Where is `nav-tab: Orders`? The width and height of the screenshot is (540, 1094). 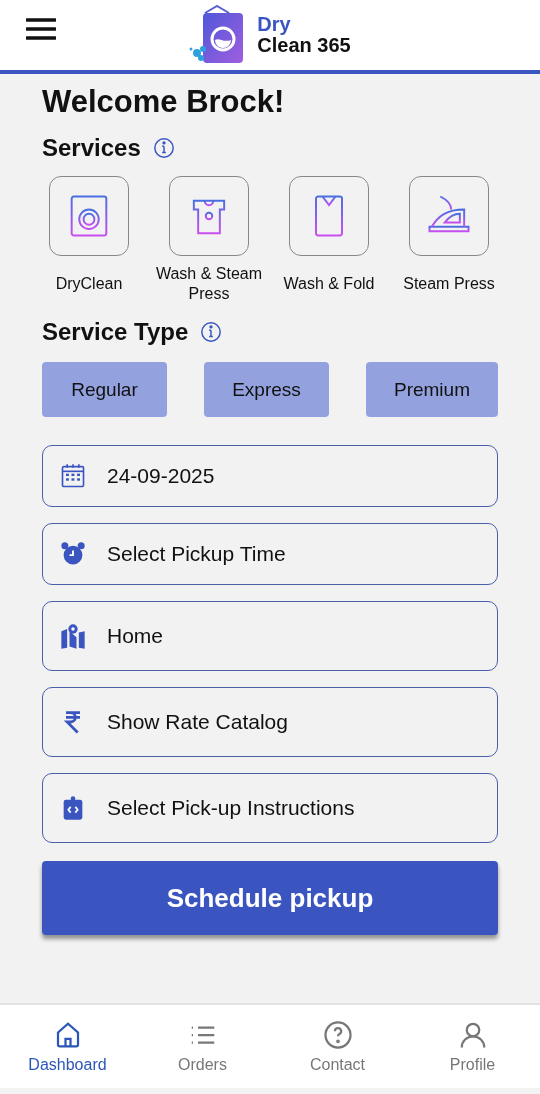 nav-tab: Orders is located at coordinates (202, 1046).